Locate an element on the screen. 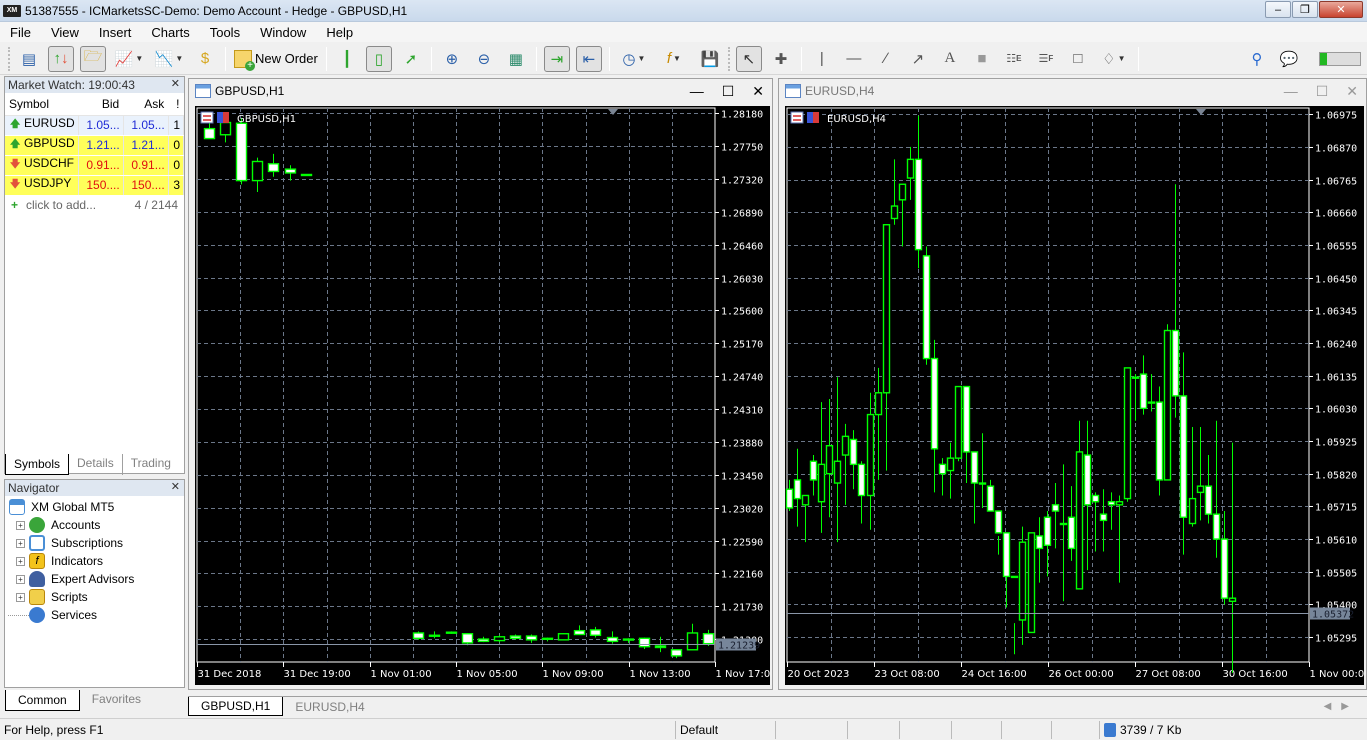 The width and height of the screenshot is (1367, 740). column-header-spread: ! is located at coordinates (176, 104).